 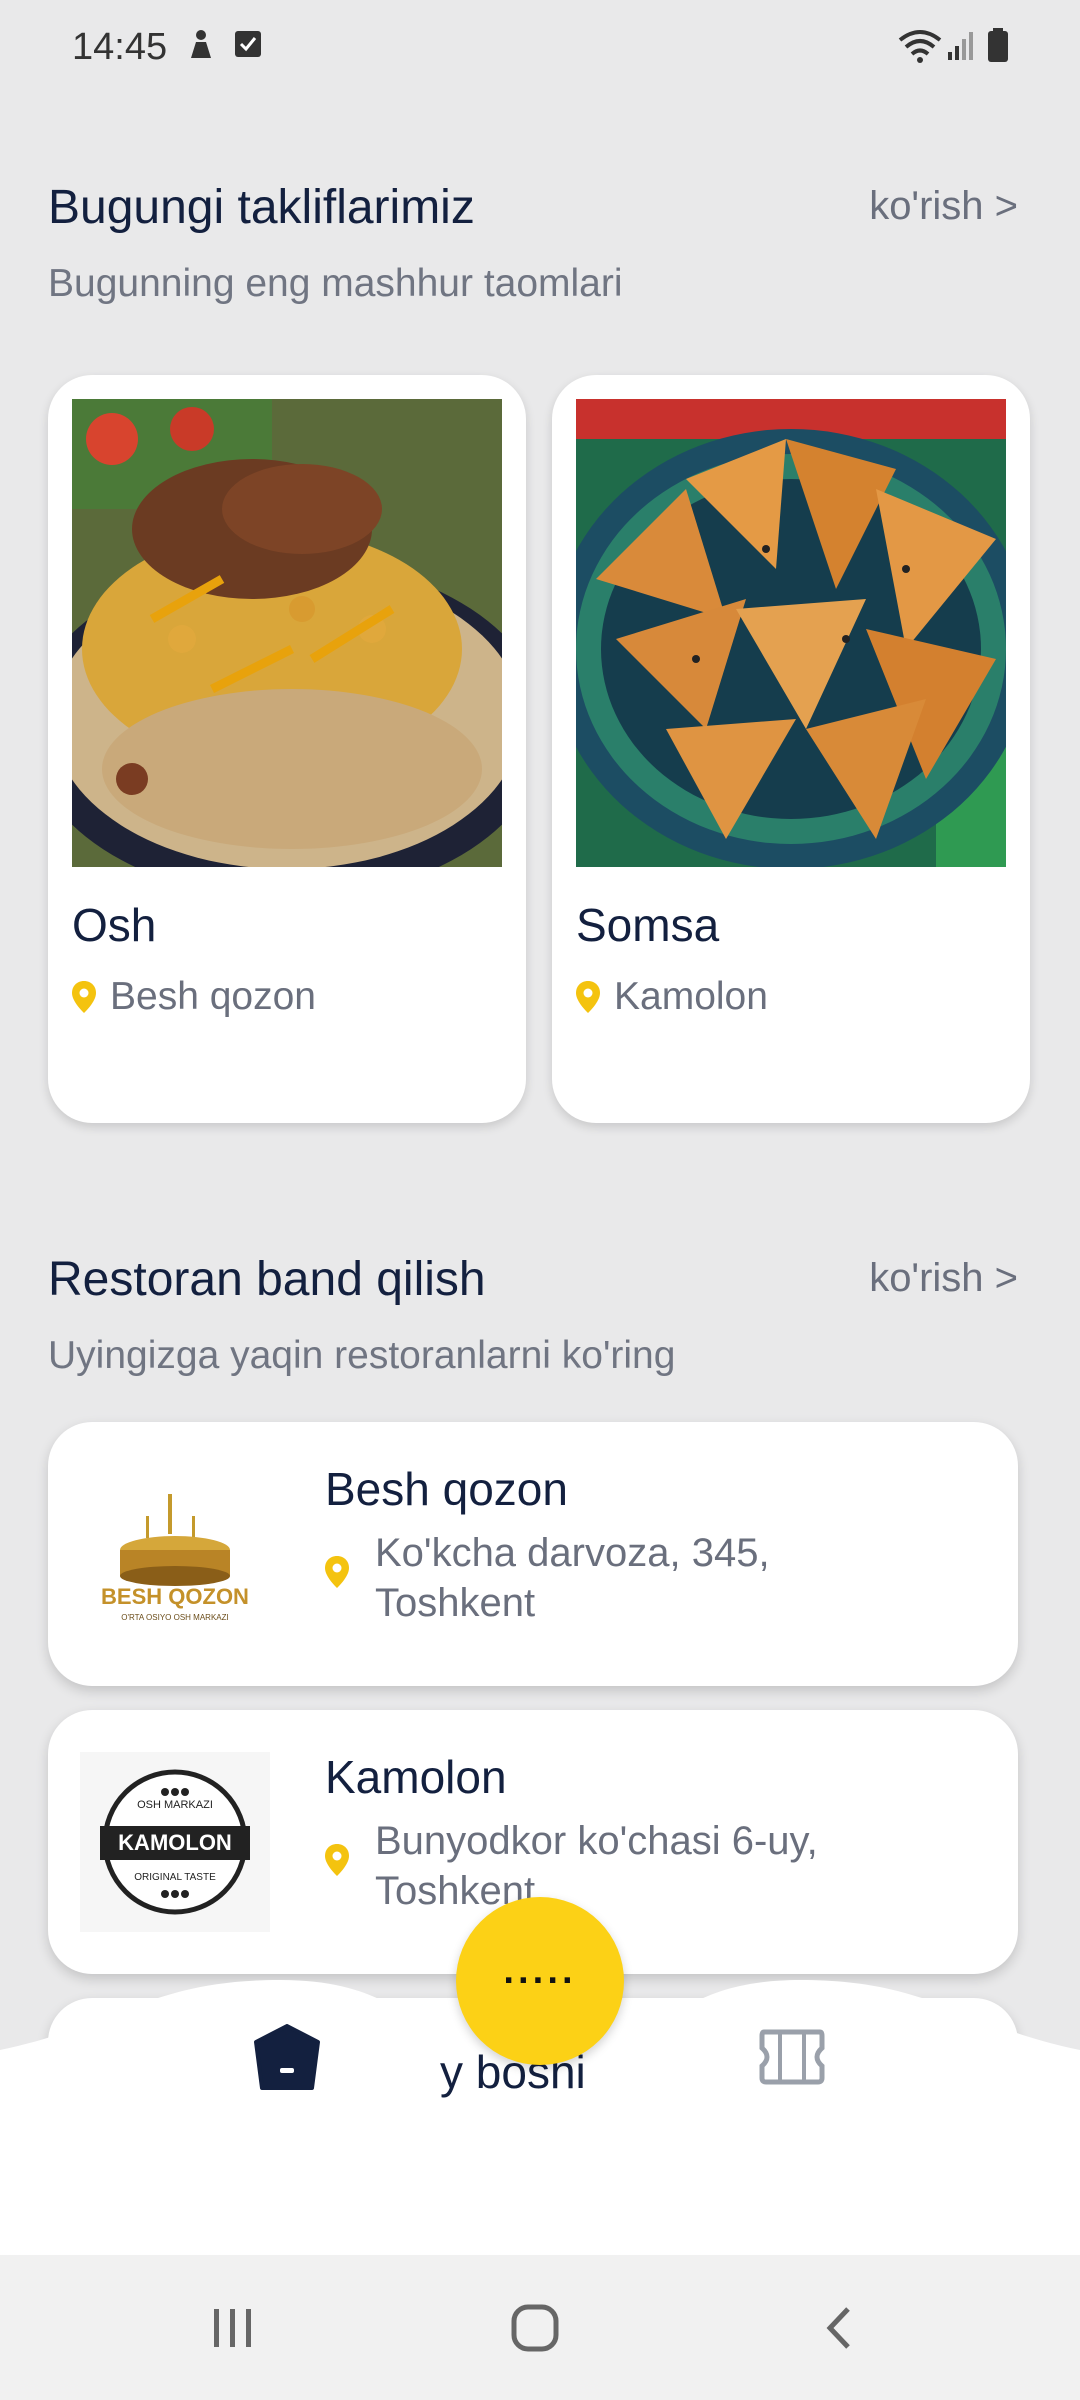 I want to click on plov-image, so click(x=287, y=633).